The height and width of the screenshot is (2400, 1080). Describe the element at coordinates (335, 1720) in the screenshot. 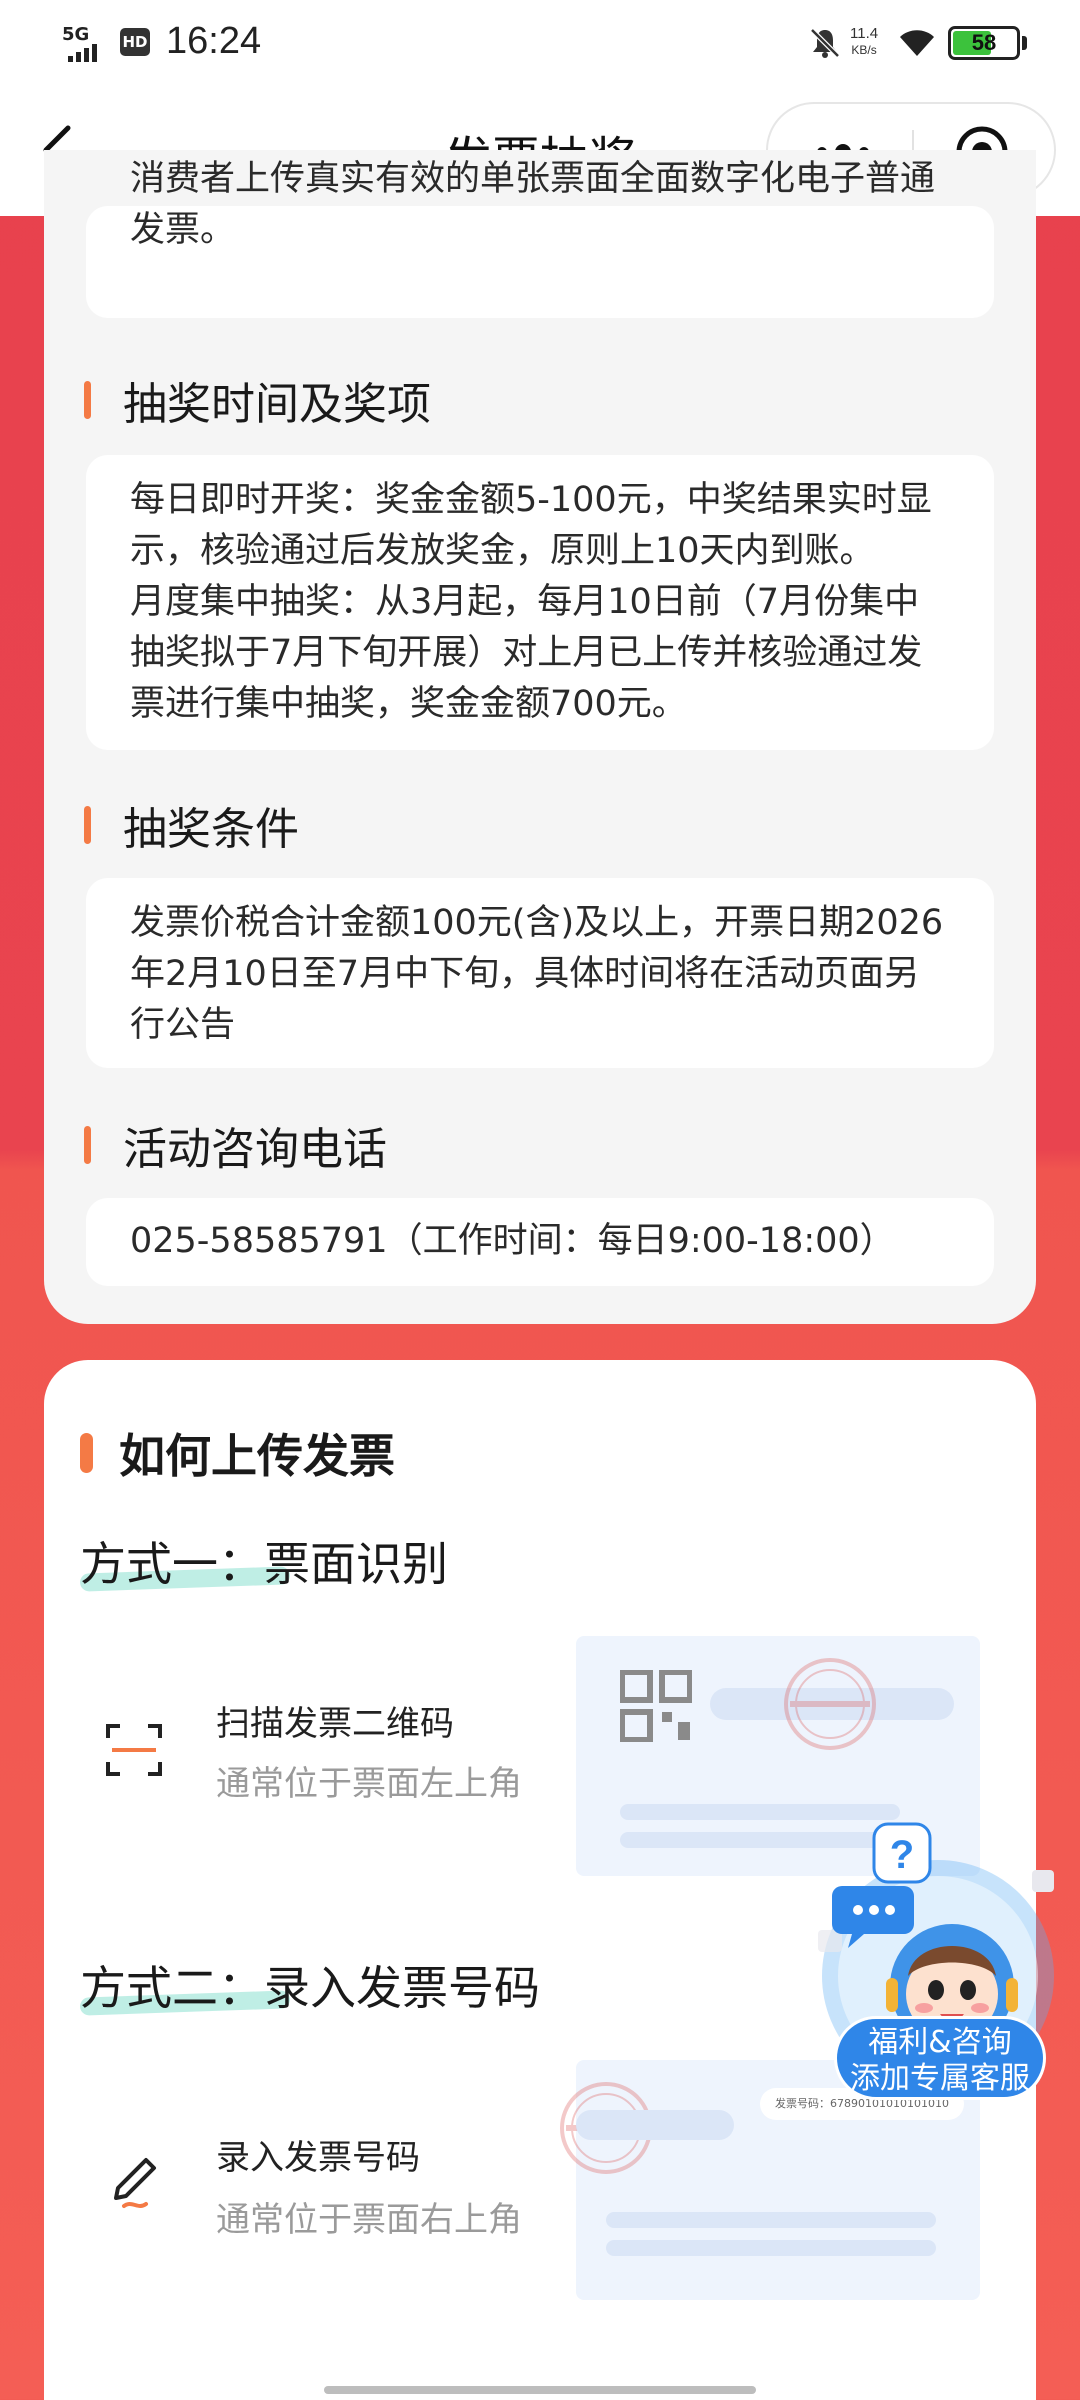

I see `method1-label: 扫描发票二维码` at that location.